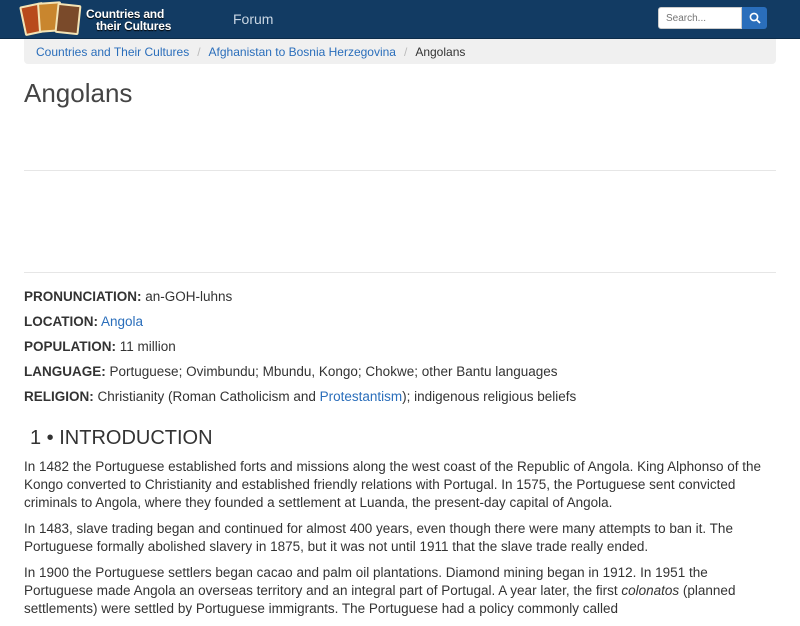 This screenshot has height=626, width=800. What do you see at coordinates (121, 438) in the screenshot?
I see `section-heading: 1 • INTRODUCTION` at bounding box center [121, 438].